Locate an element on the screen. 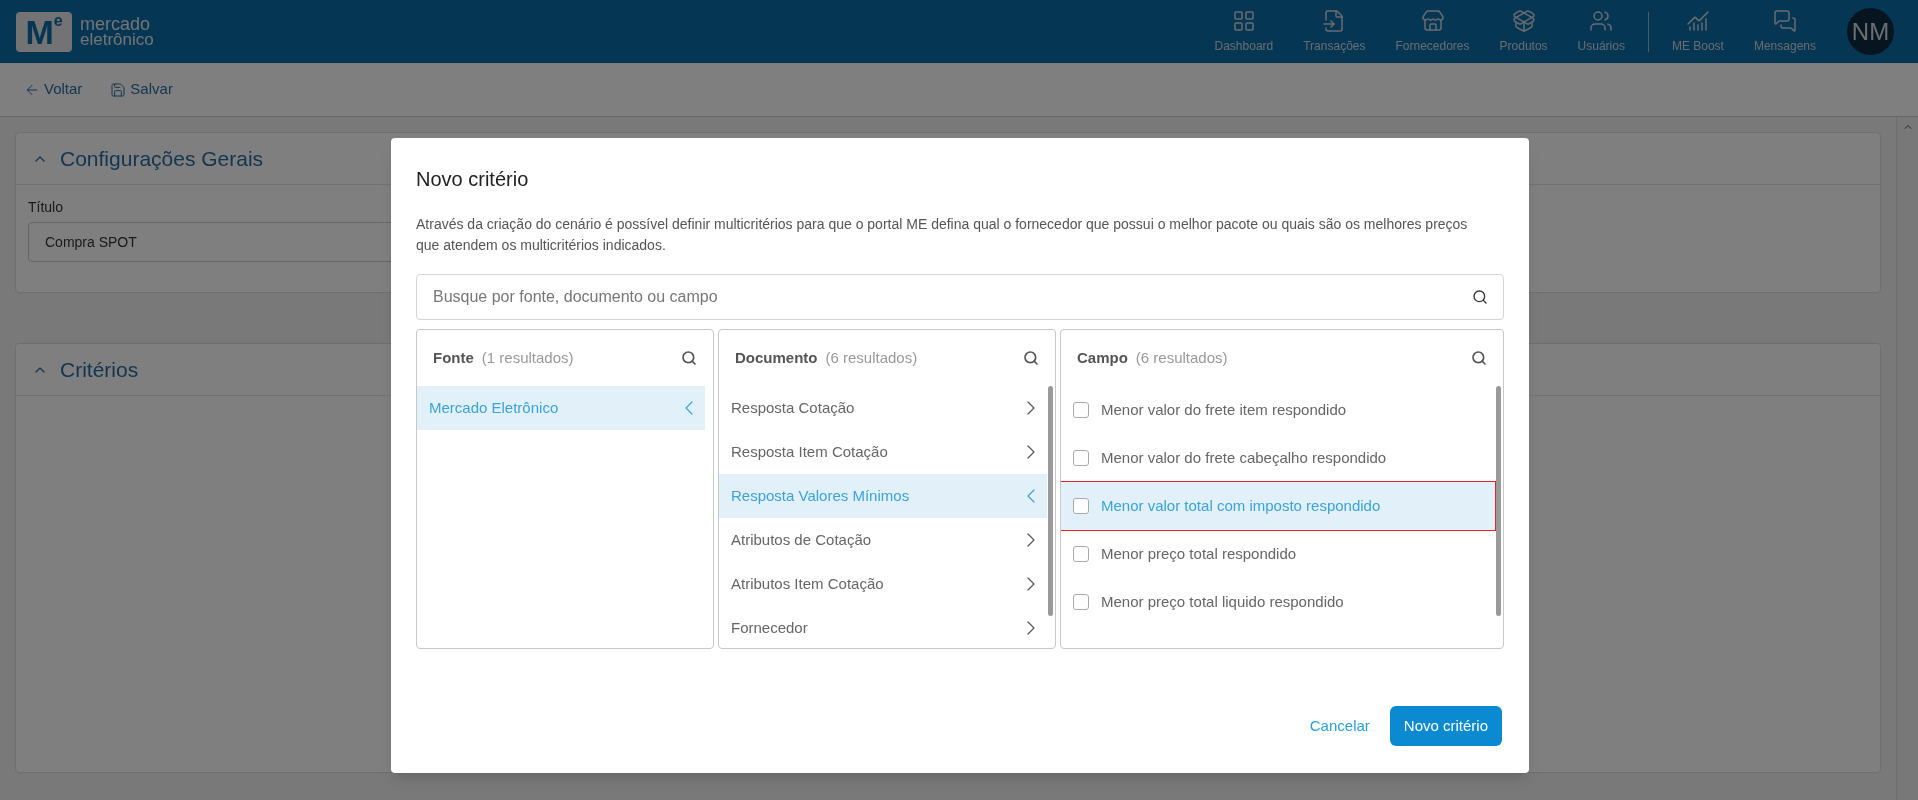 Image resolution: width=1918 pixels, height=800 pixels. users-icon is located at coordinates (1601, 20).